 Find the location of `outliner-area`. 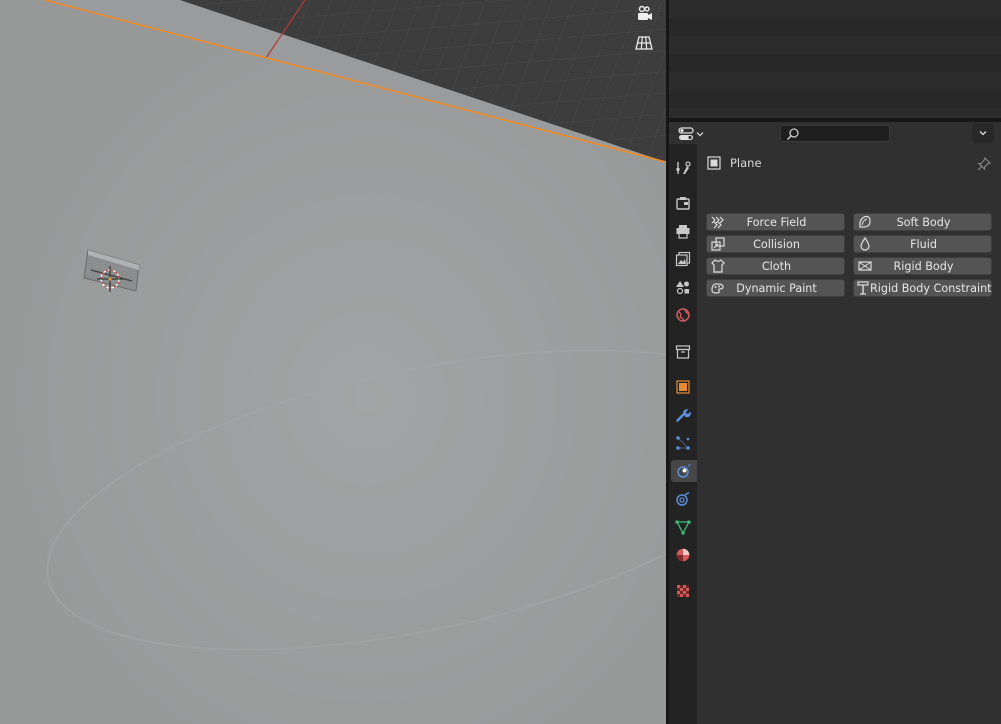

outliner-area is located at coordinates (835, 63).